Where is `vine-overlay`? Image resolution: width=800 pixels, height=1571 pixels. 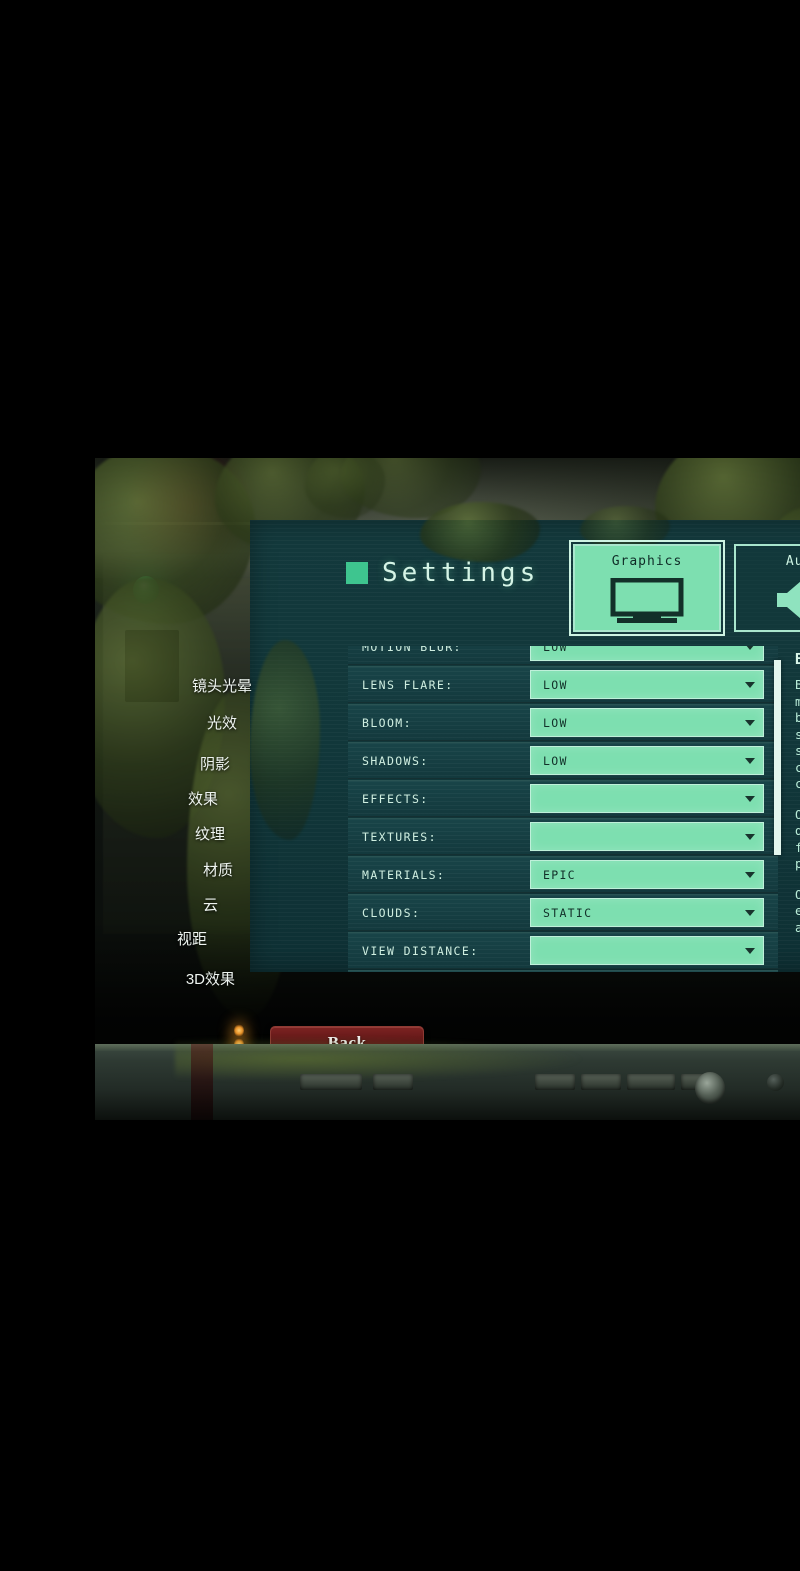 vine-overlay is located at coordinates (285, 740).